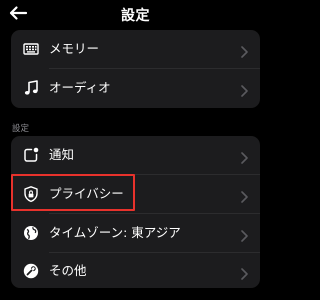 The height and width of the screenshot is (300, 320). Describe the element at coordinates (135, 194) in the screenshot. I see `settings-item-privacy: プライバシー` at that location.